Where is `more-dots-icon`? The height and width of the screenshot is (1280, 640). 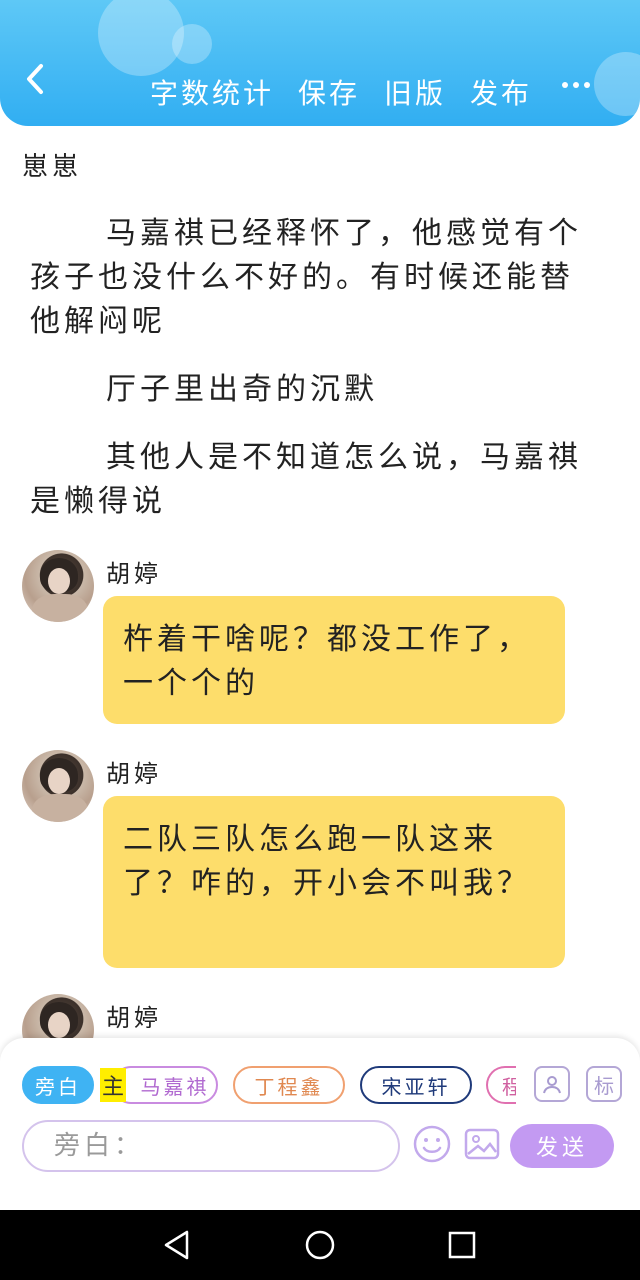
more-dots-icon is located at coordinates (576, 85).